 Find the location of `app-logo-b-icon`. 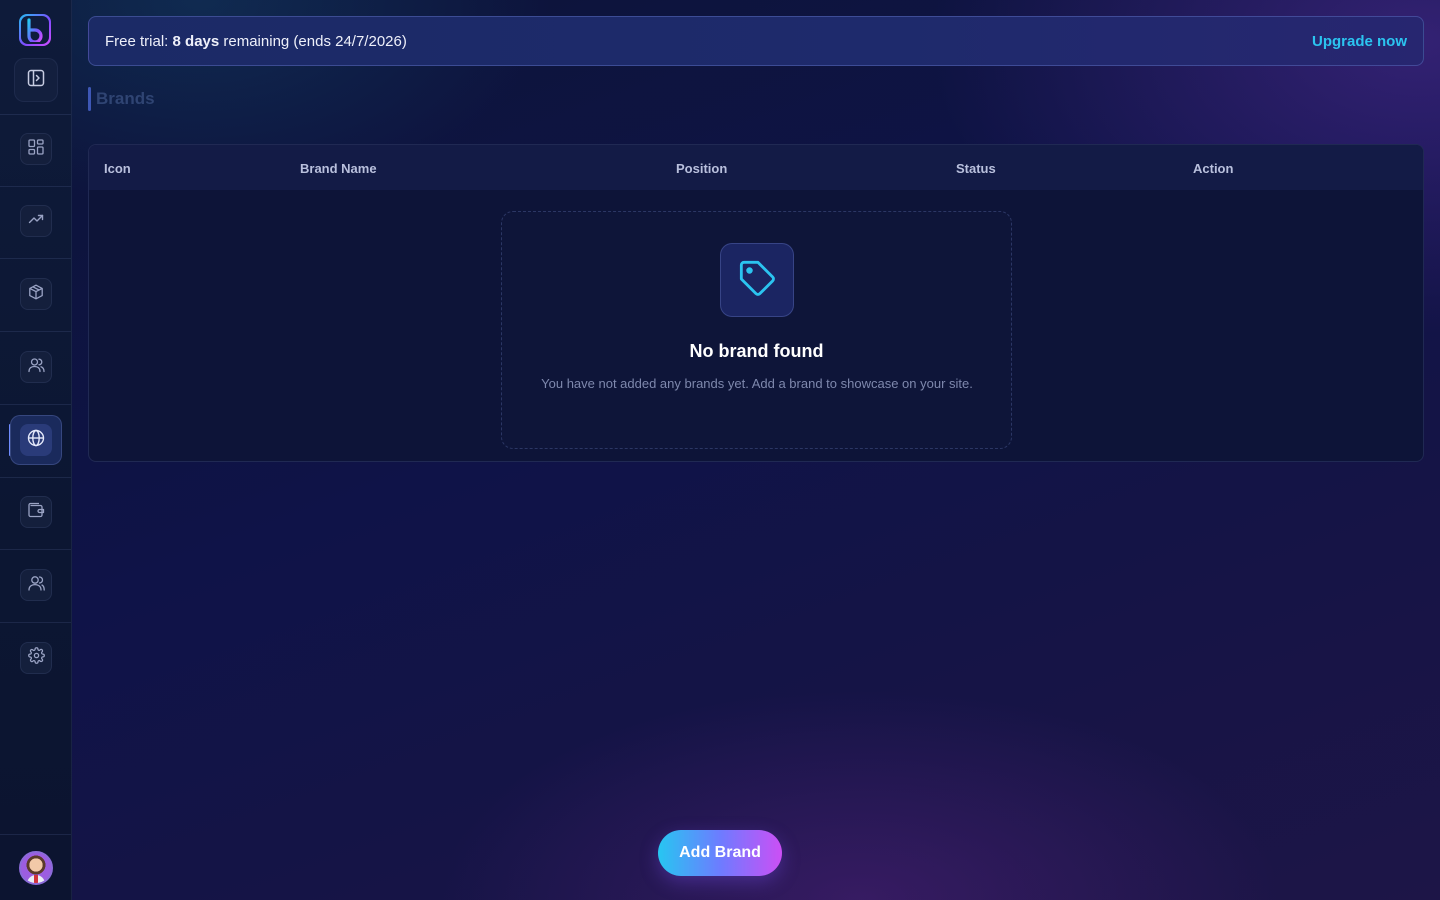

app-logo-b-icon is located at coordinates (35, 30).